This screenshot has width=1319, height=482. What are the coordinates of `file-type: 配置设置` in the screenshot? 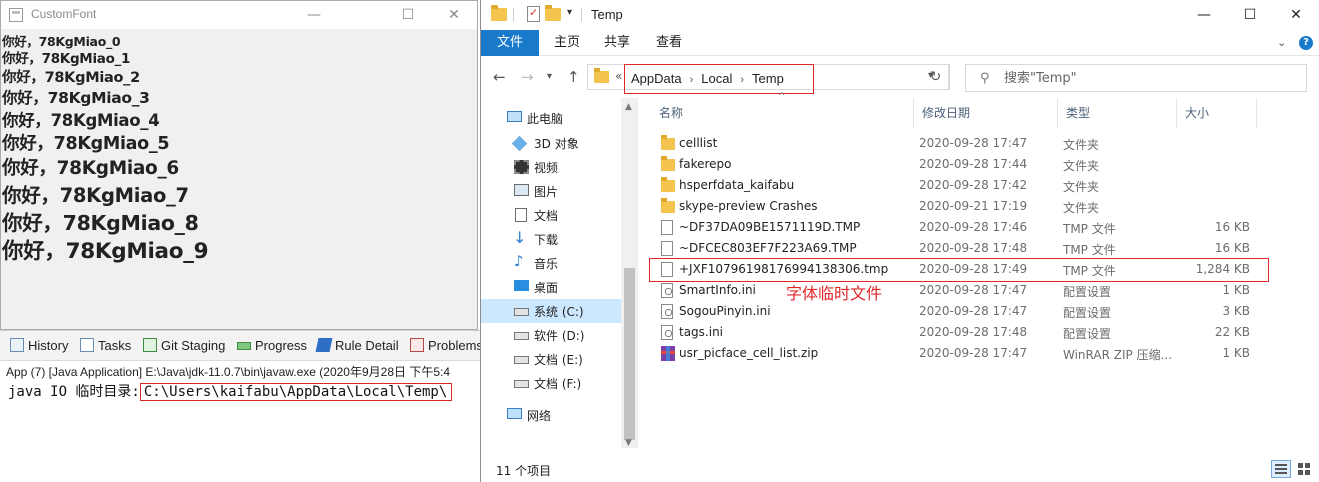 It's located at (1087, 313).